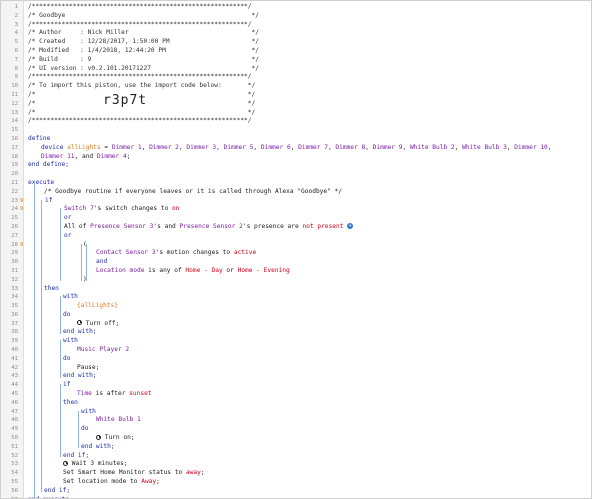  What do you see at coordinates (14, 165) in the screenshot?
I see `line-number: 19` at bounding box center [14, 165].